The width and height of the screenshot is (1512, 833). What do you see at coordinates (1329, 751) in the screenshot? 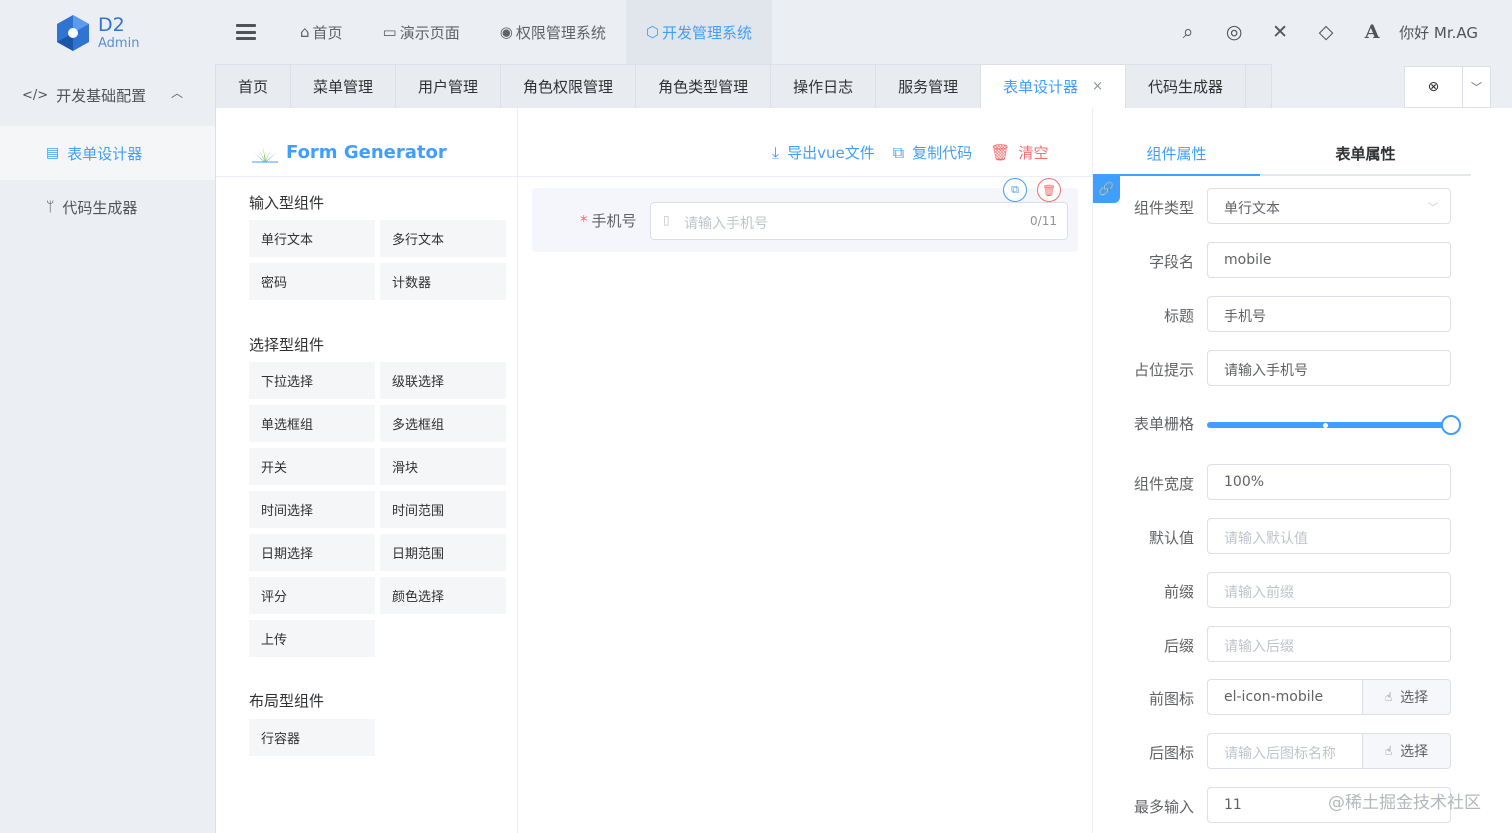
I see `suffix-icon-input: 请输入后图标名称 ☝ 选择` at bounding box center [1329, 751].